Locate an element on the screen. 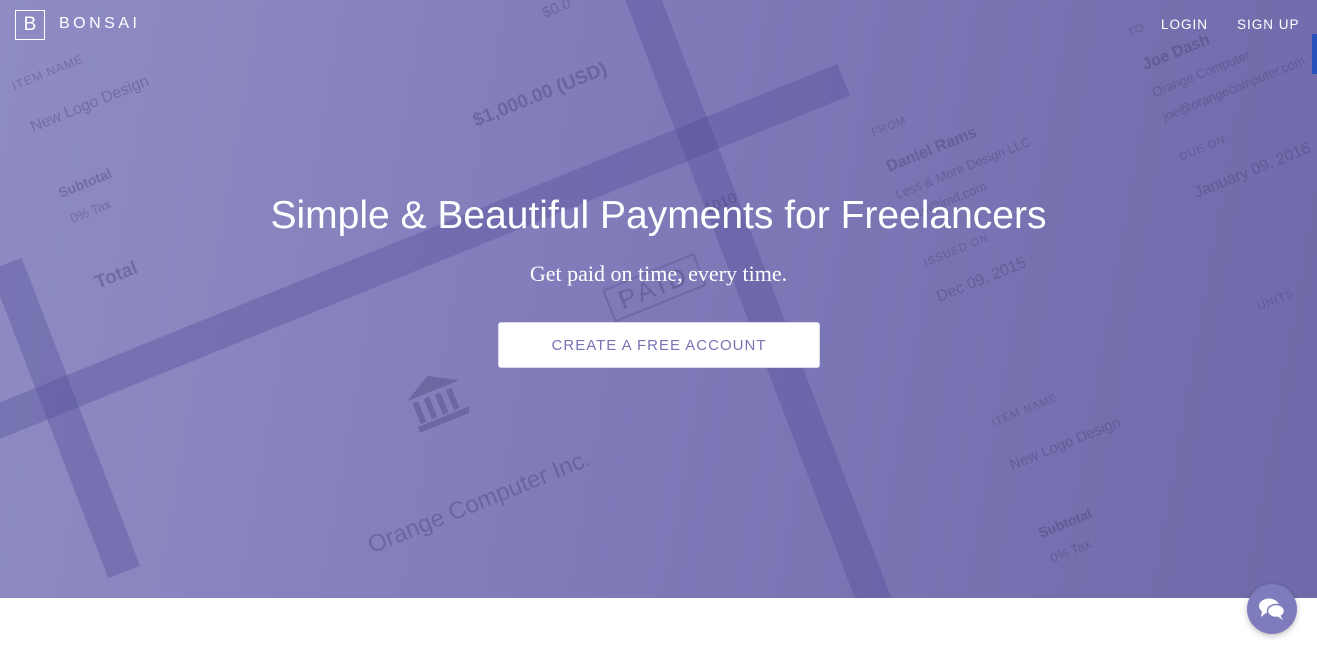 The width and height of the screenshot is (1317, 652). hero-subheadline: Get paid on time, every time. is located at coordinates (658, 273).